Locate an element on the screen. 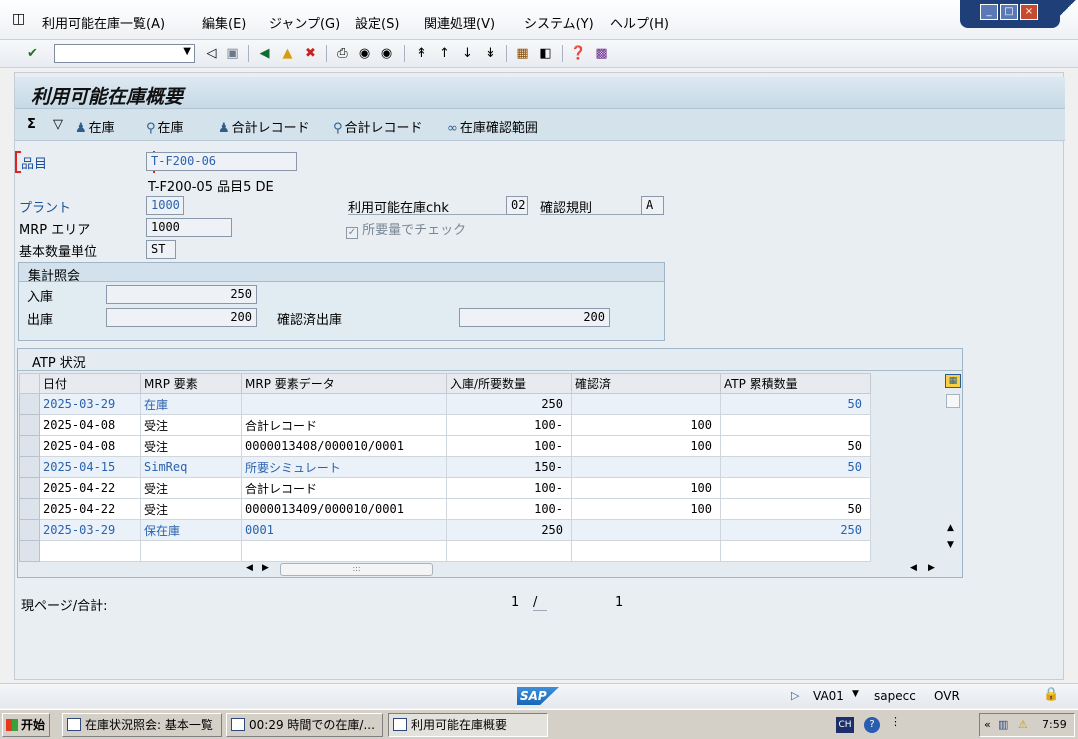 The height and width of the screenshot is (739, 1078). menu-availability-overview: 利用可能在庫一覧(A) is located at coordinates (103, 22).